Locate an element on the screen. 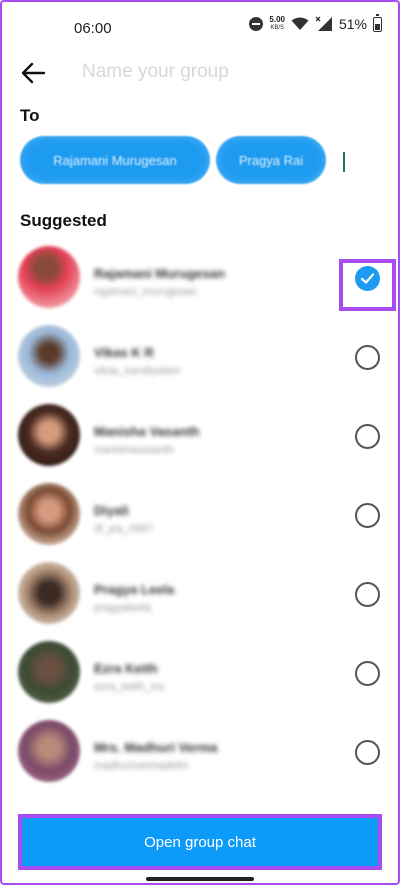  recipient-chips: Rajamani Murugesan Pragya Rai is located at coordinates (173, 160).